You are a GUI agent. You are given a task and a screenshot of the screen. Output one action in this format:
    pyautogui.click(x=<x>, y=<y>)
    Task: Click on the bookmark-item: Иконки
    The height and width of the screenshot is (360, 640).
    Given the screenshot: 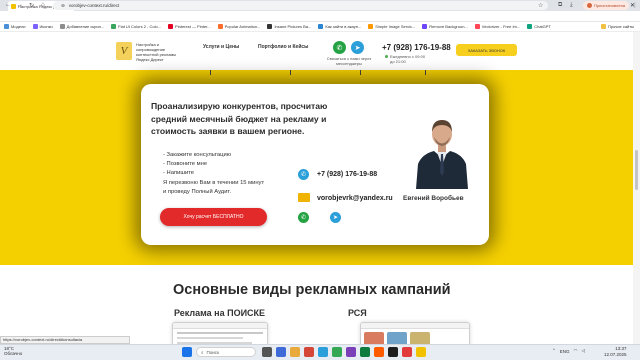 What is the action you would take?
    pyautogui.click(x=42, y=26)
    